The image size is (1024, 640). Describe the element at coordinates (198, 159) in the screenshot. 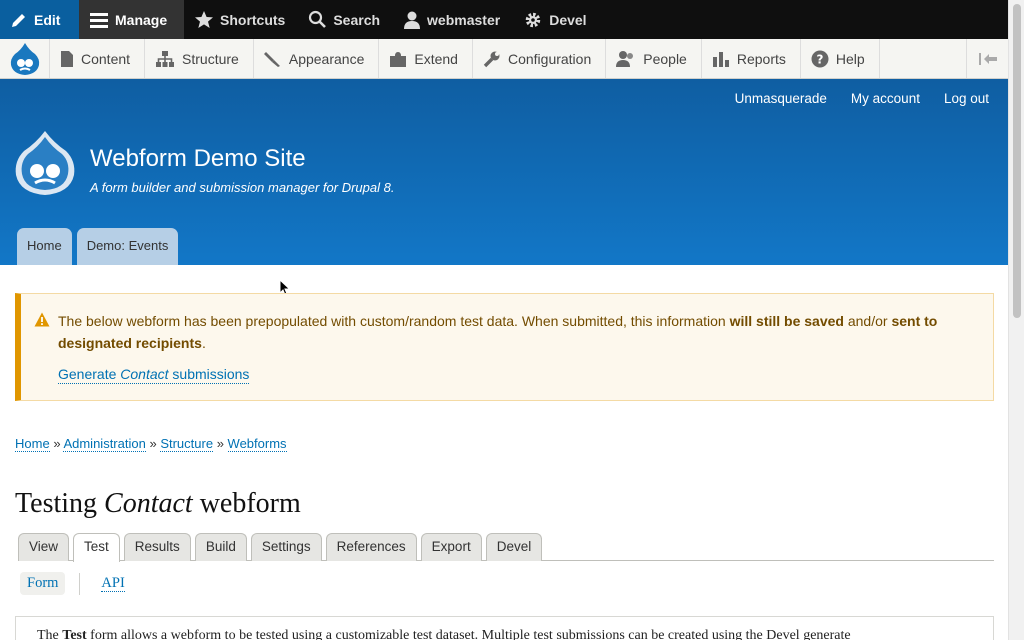

I see `site-name: Webform Demo Site` at that location.